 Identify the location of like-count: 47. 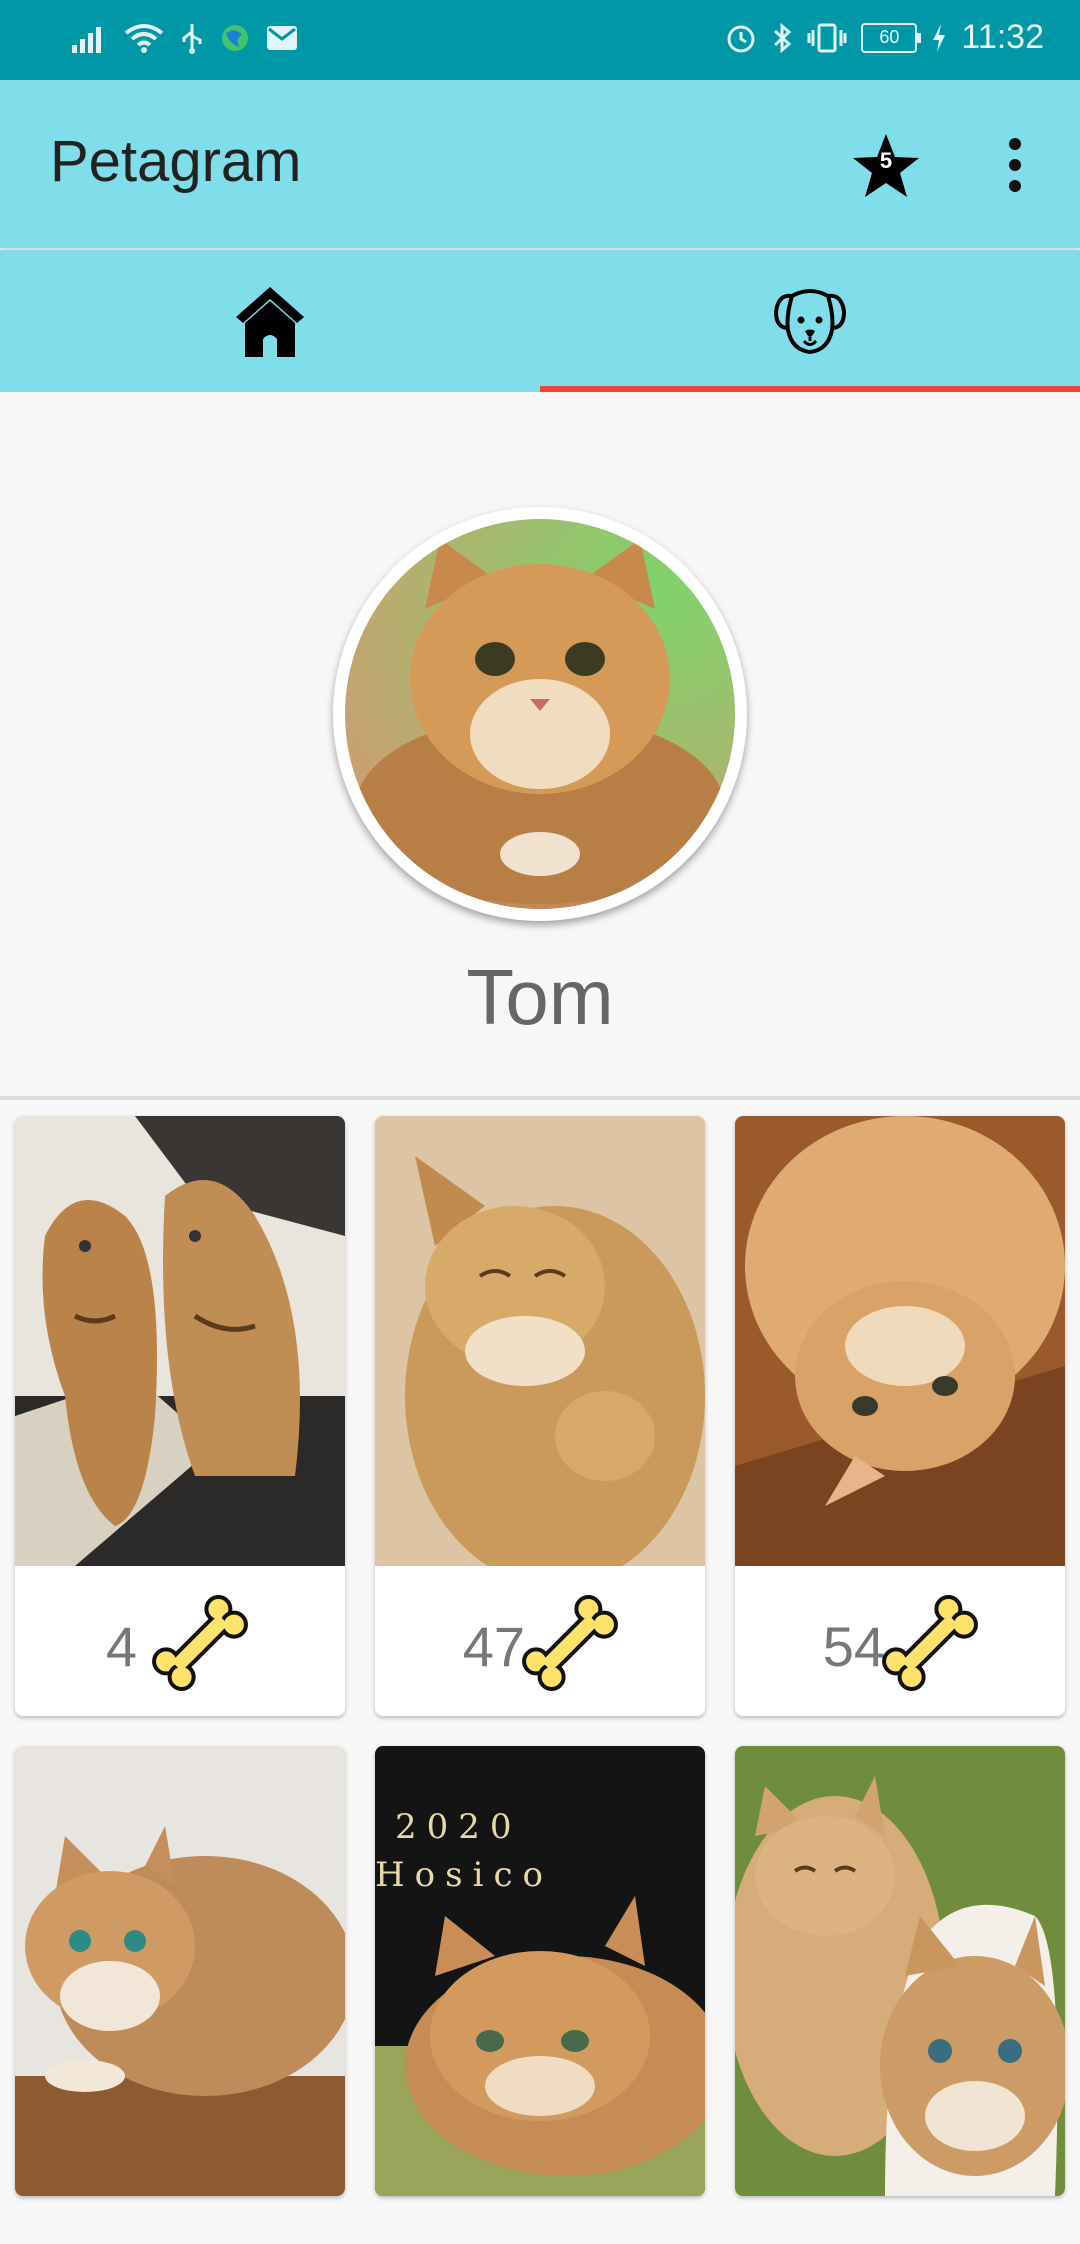
(493, 1646).